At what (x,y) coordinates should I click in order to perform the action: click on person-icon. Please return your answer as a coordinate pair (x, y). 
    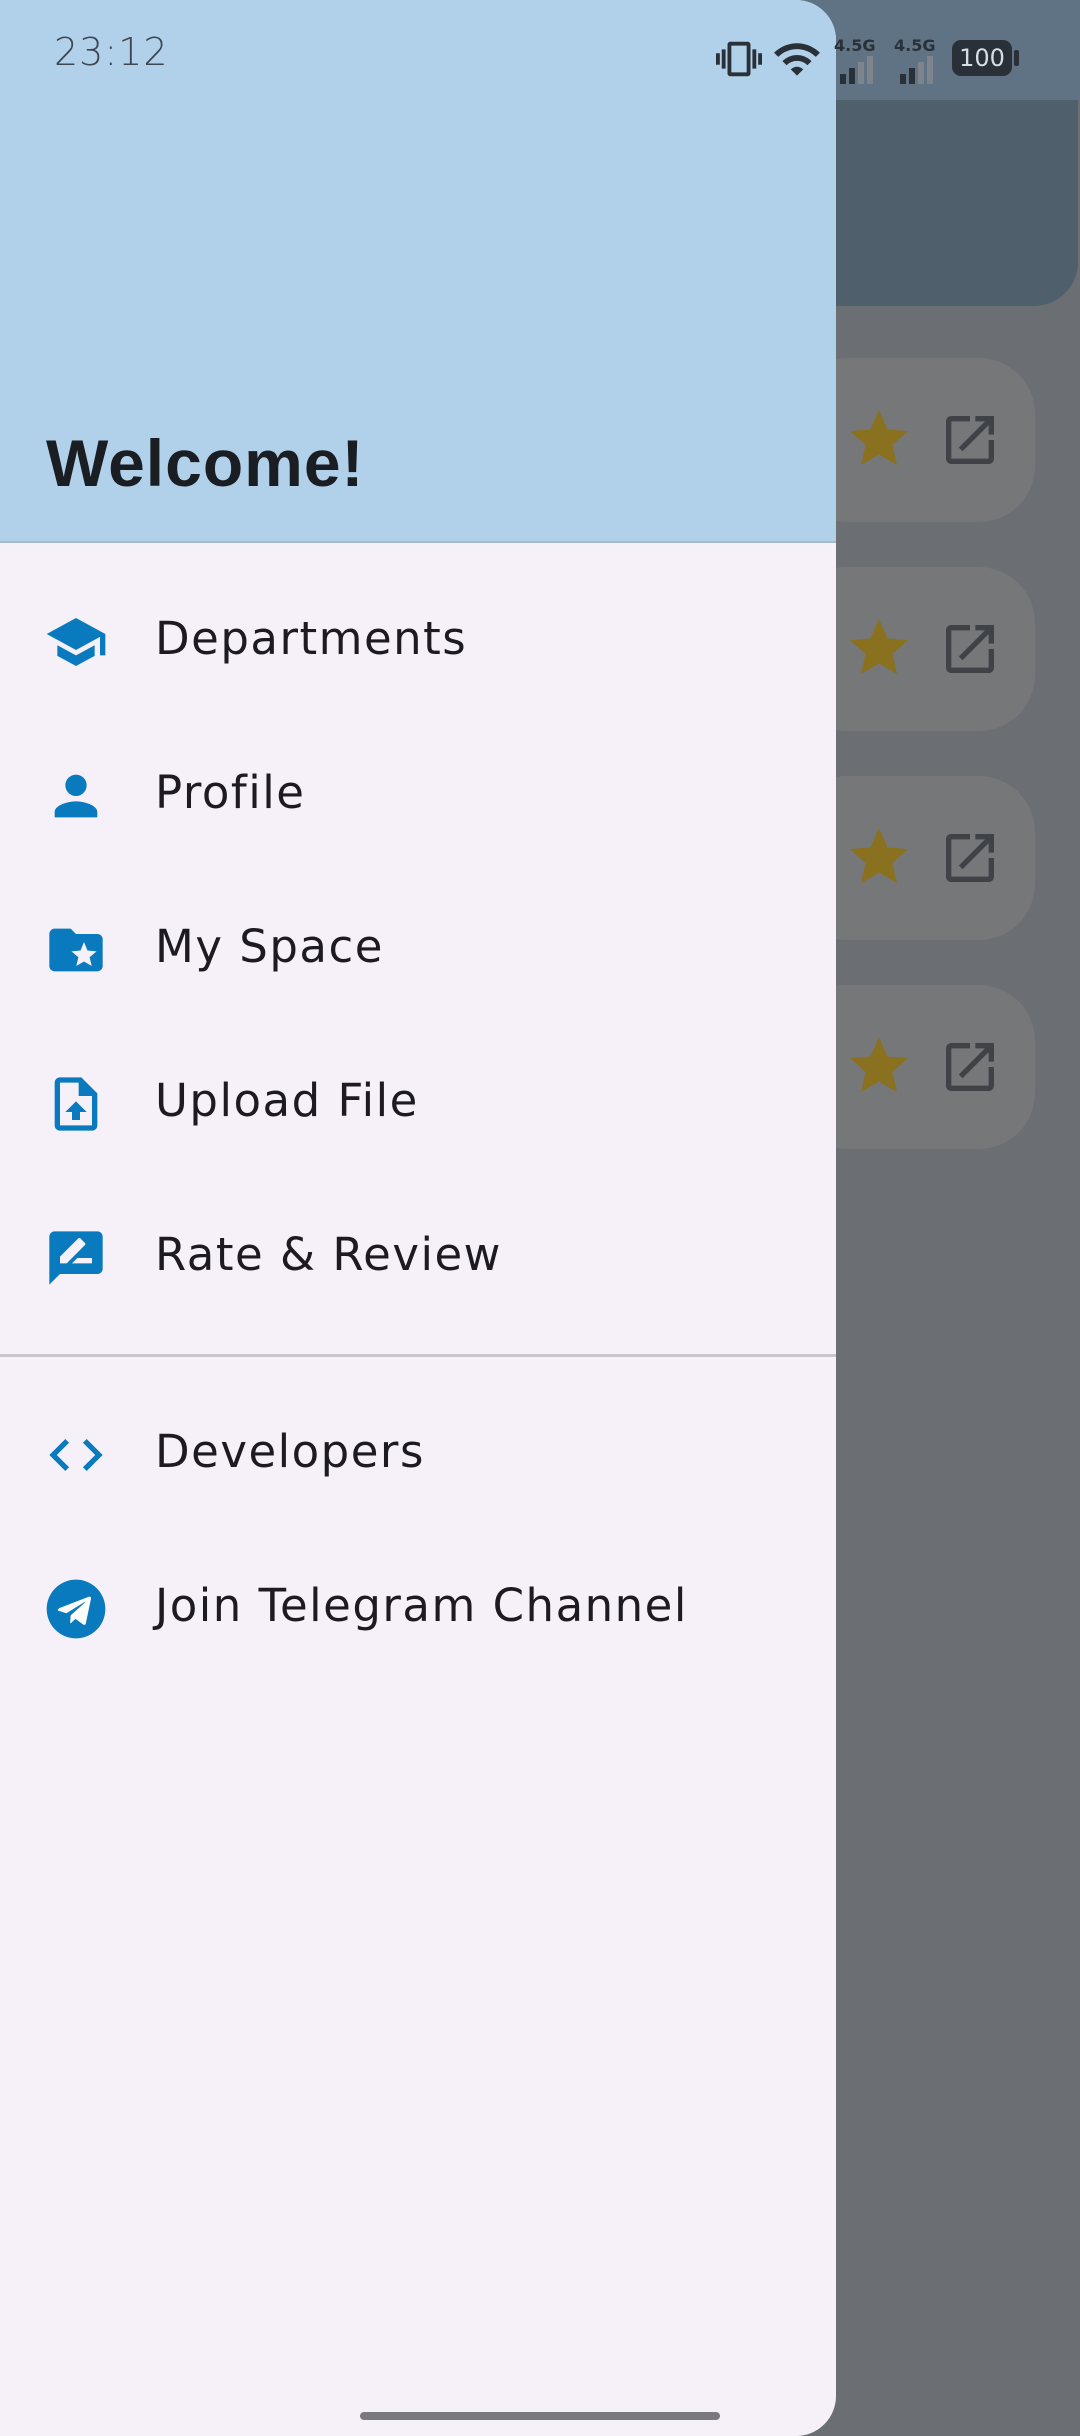
    Looking at the image, I should click on (76, 796).